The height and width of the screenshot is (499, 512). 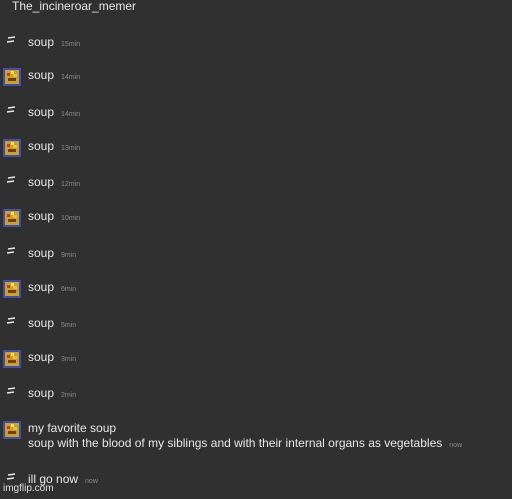 I want to click on message-time: 2min, so click(x=69, y=395).